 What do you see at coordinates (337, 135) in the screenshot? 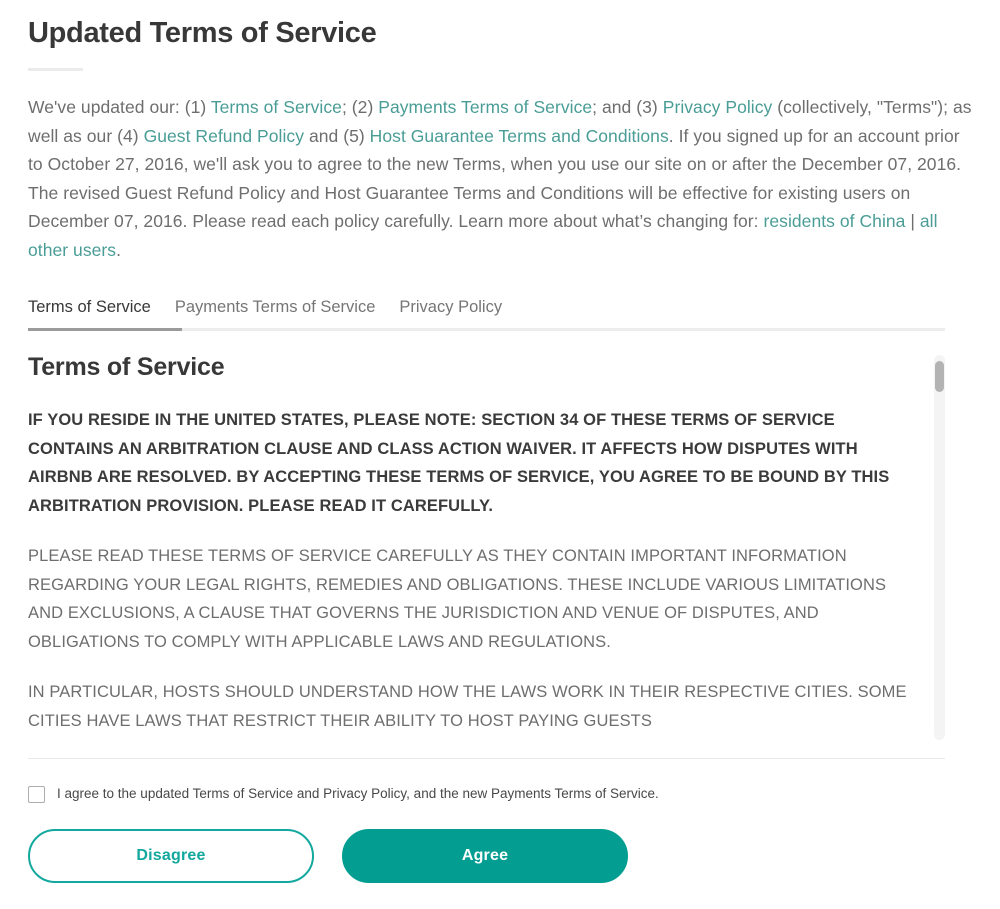
I see `intro-text-5: and (5)` at bounding box center [337, 135].